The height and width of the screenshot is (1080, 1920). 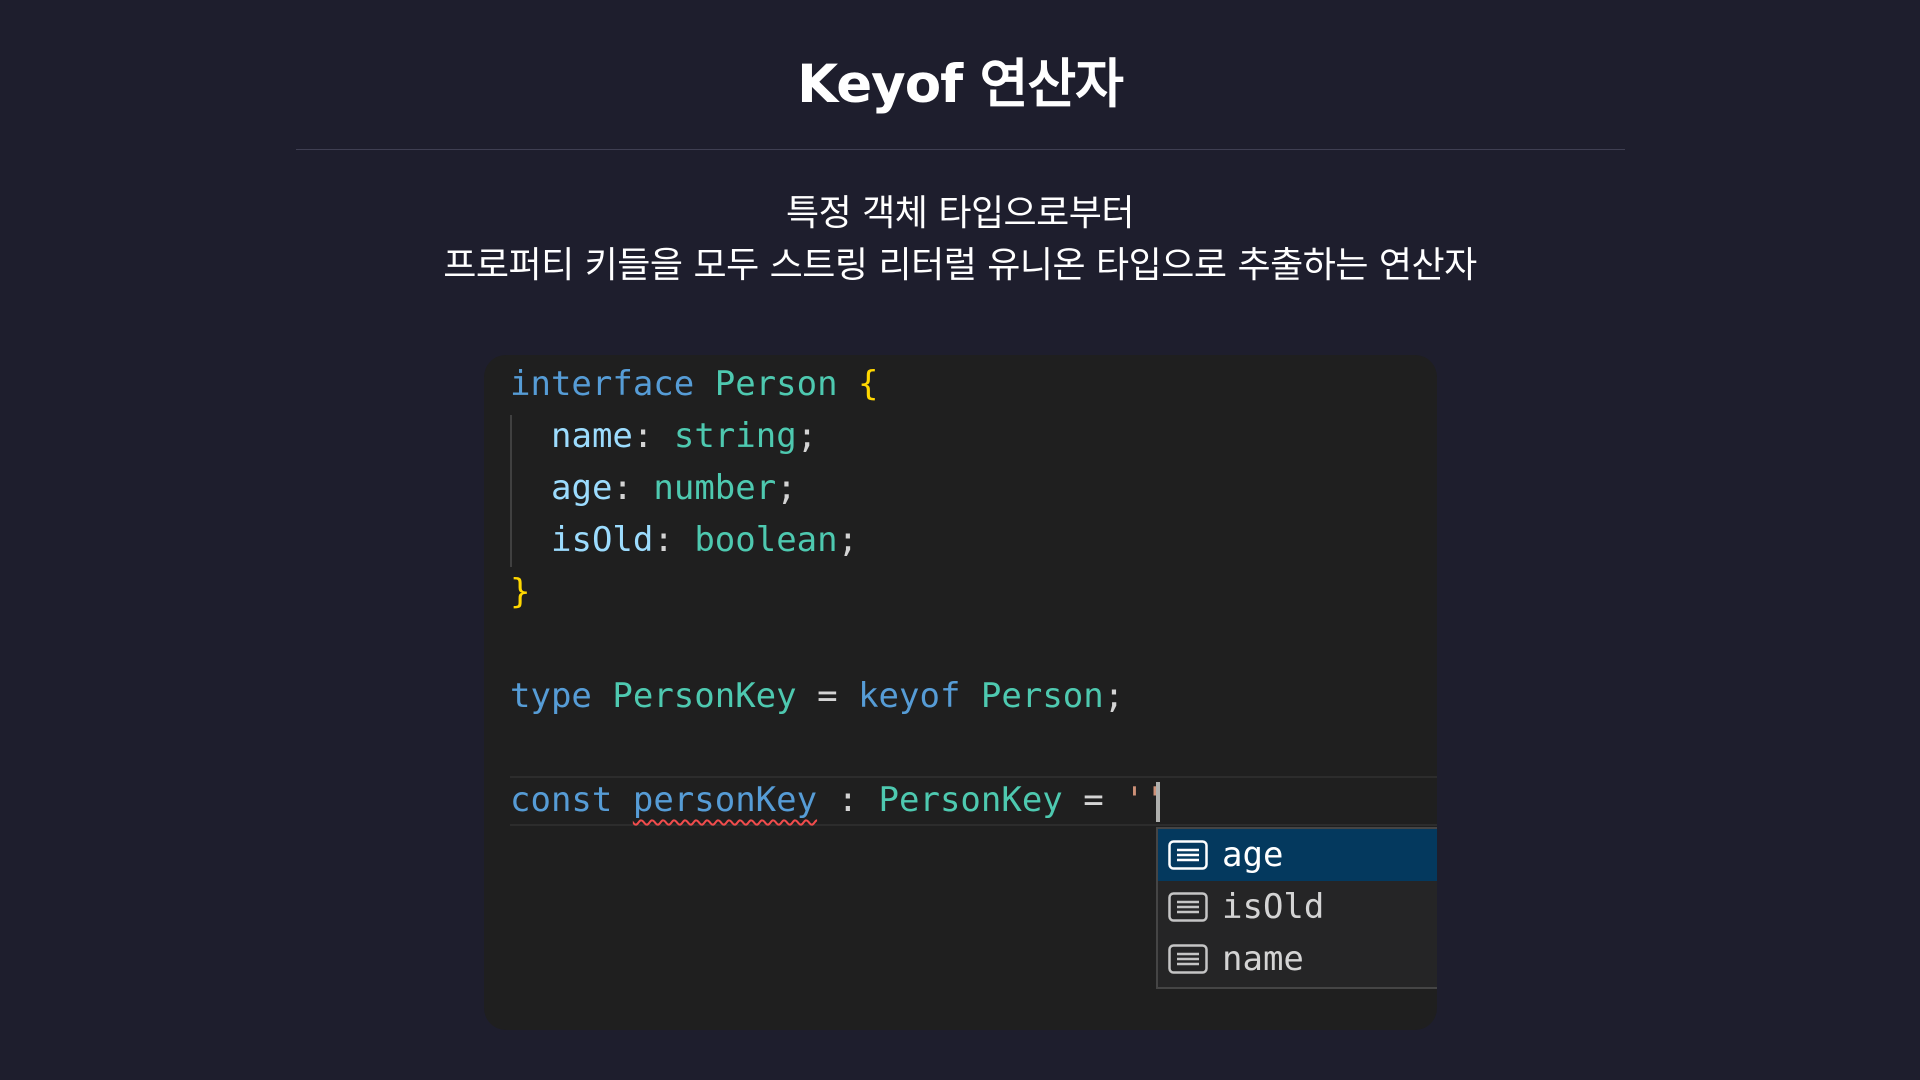 What do you see at coordinates (837, 800) in the screenshot?
I see `code-line-9: const personKey : PersonKey = ''` at bounding box center [837, 800].